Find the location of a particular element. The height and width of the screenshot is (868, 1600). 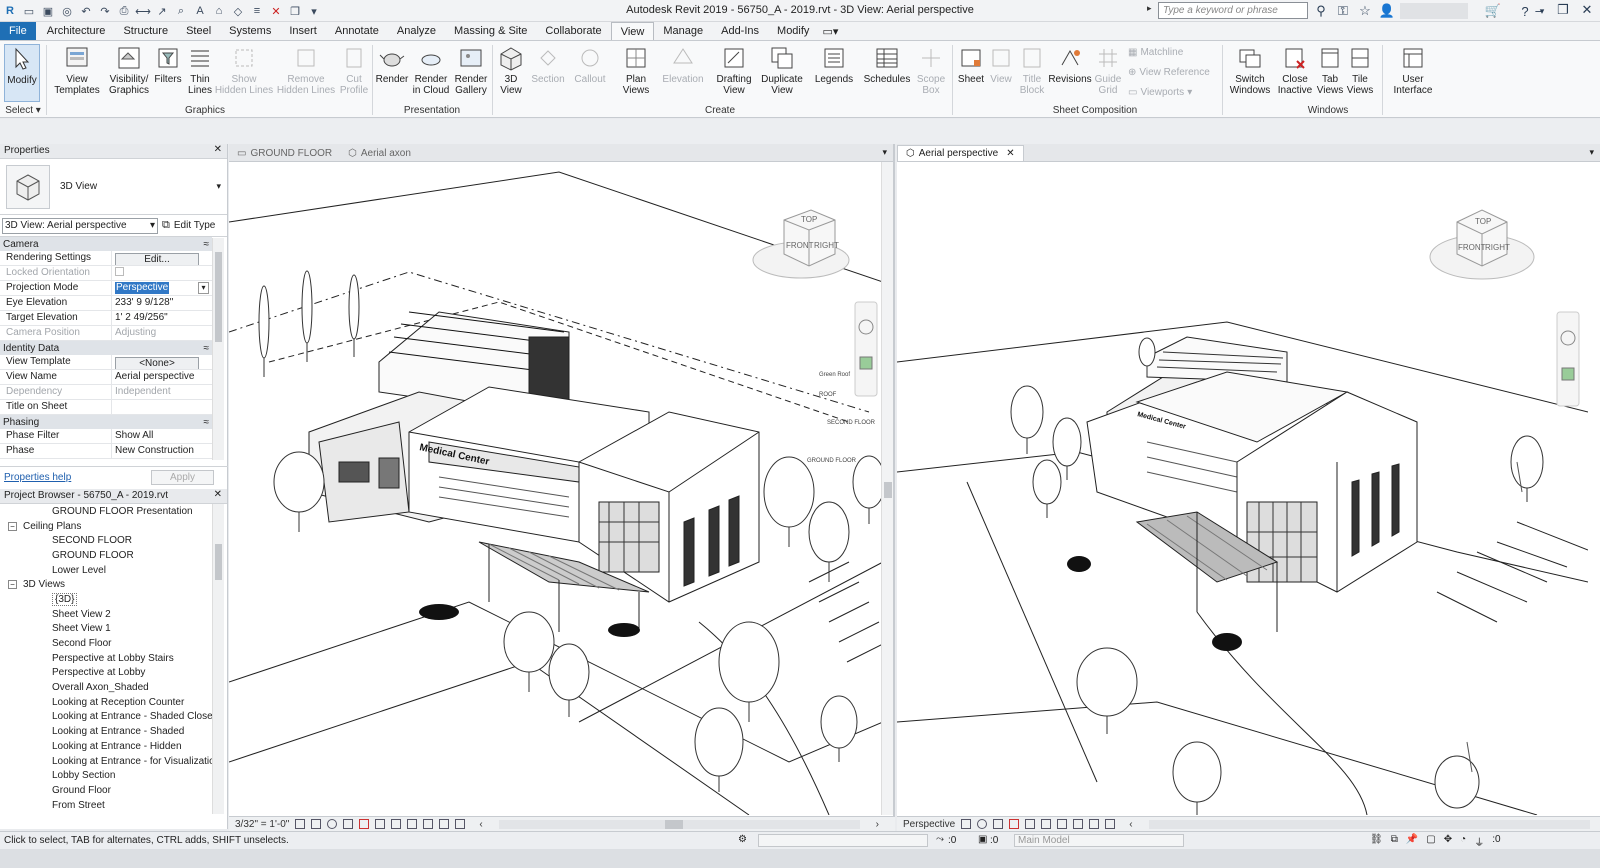

browser-item: SECOND FLOOR is located at coordinates (106, 540).